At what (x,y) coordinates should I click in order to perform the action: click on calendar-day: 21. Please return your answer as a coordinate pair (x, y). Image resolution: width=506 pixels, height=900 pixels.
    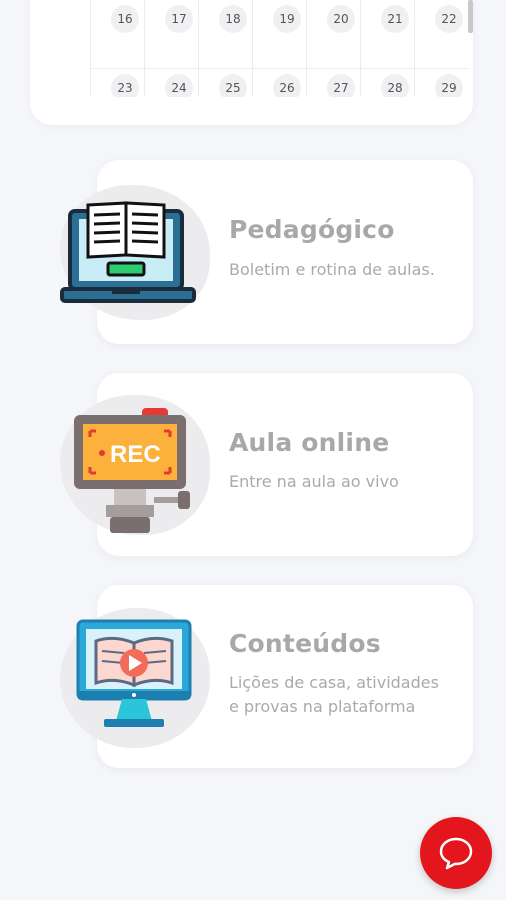
    Looking at the image, I should click on (395, 19).